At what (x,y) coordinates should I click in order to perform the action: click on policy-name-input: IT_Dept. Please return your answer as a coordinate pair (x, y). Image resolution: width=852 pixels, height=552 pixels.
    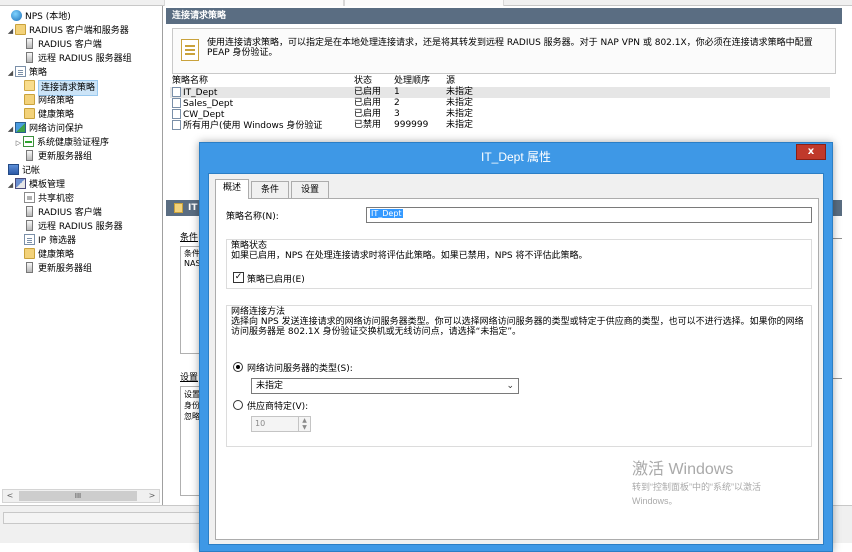
    Looking at the image, I should click on (589, 215).